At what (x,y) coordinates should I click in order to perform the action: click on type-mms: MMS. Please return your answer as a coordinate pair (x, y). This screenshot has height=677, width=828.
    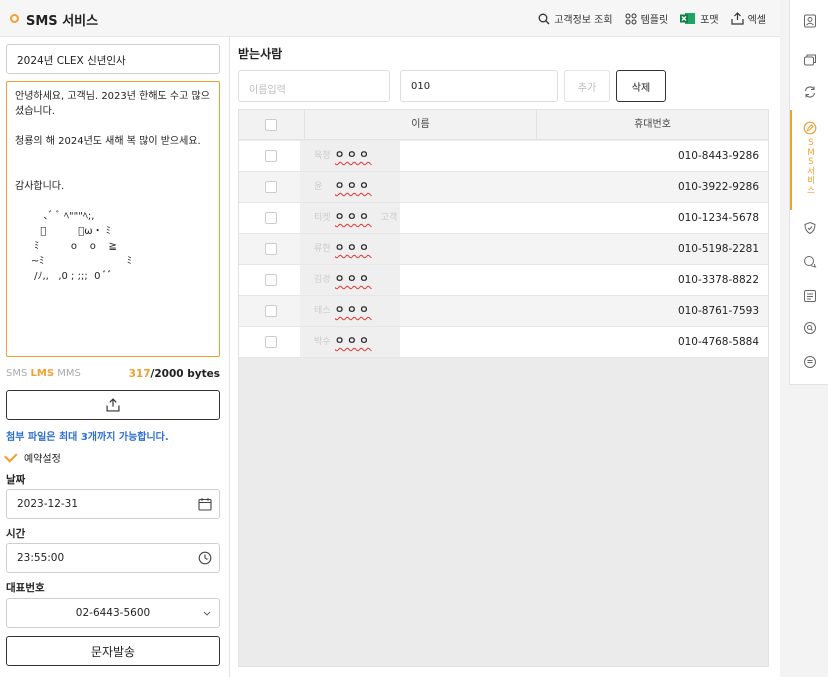
    Looking at the image, I should click on (69, 373).